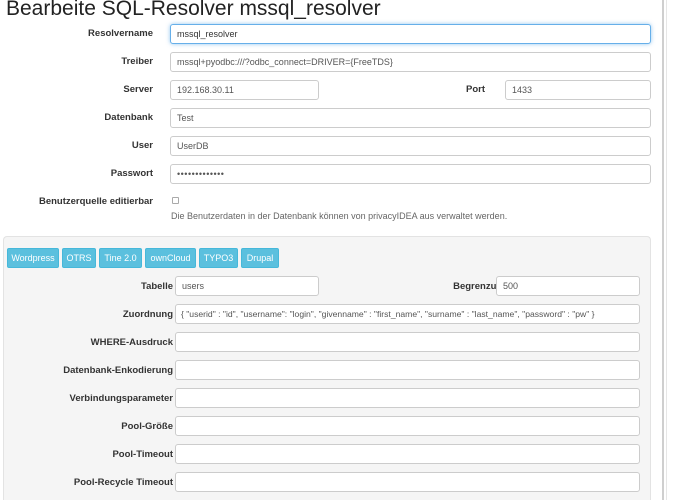  I want to click on preset-drupal-button: Drupal, so click(260, 258).